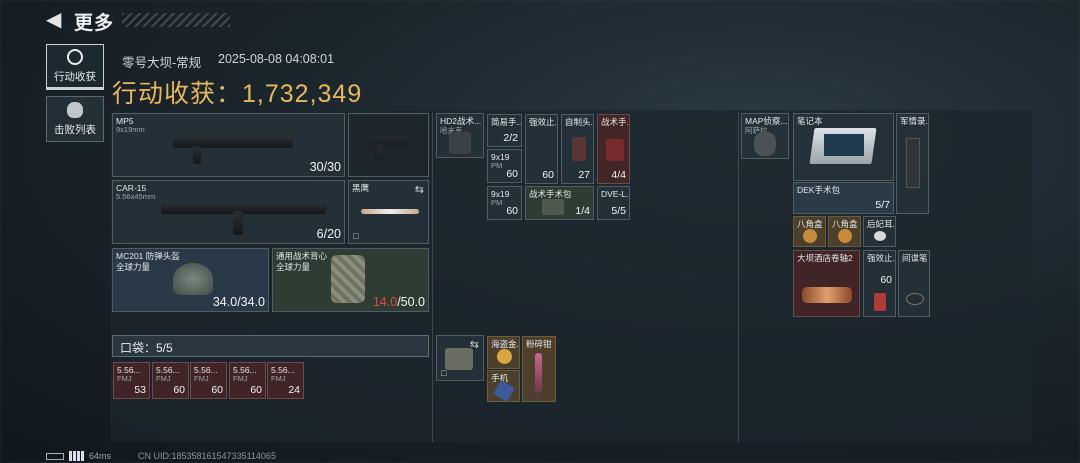 The width and height of the screenshot is (1080, 463). Describe the element at coordinates (504, 130) in the screenshot. I see `rig-item: 简易手... 2/2` at that location.